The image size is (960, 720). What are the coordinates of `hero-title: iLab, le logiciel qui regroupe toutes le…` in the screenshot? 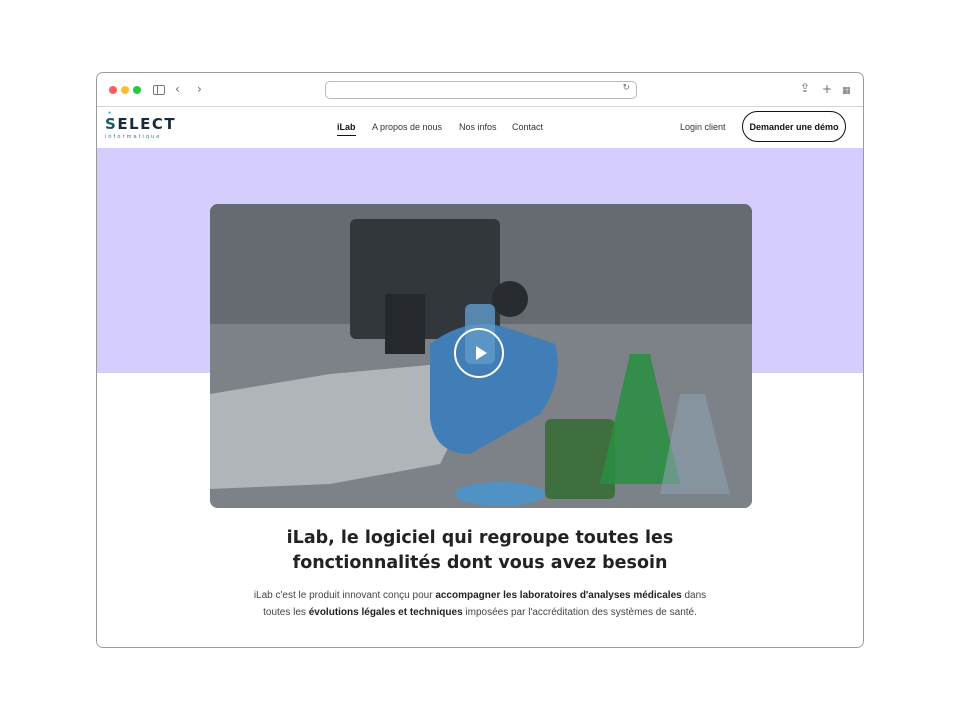 It's located at (480, 551).